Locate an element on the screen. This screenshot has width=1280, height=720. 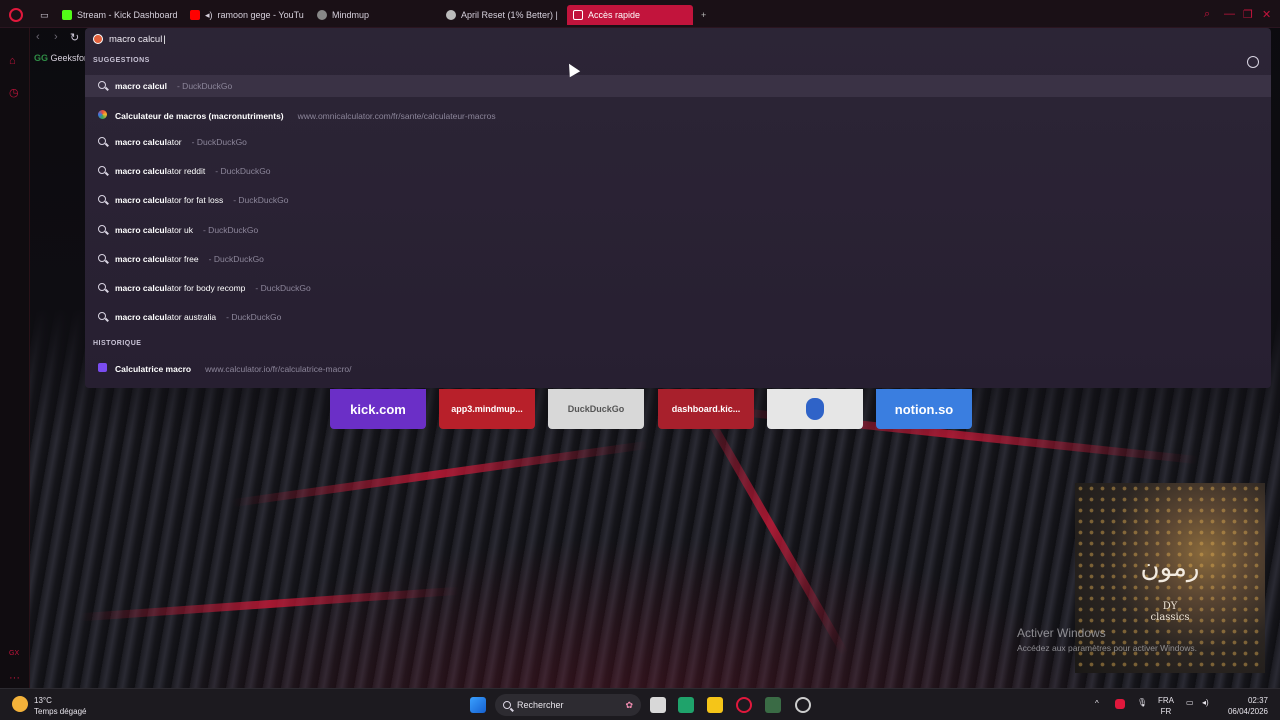
speed-dial-tile is located at coordinates (815, 409).